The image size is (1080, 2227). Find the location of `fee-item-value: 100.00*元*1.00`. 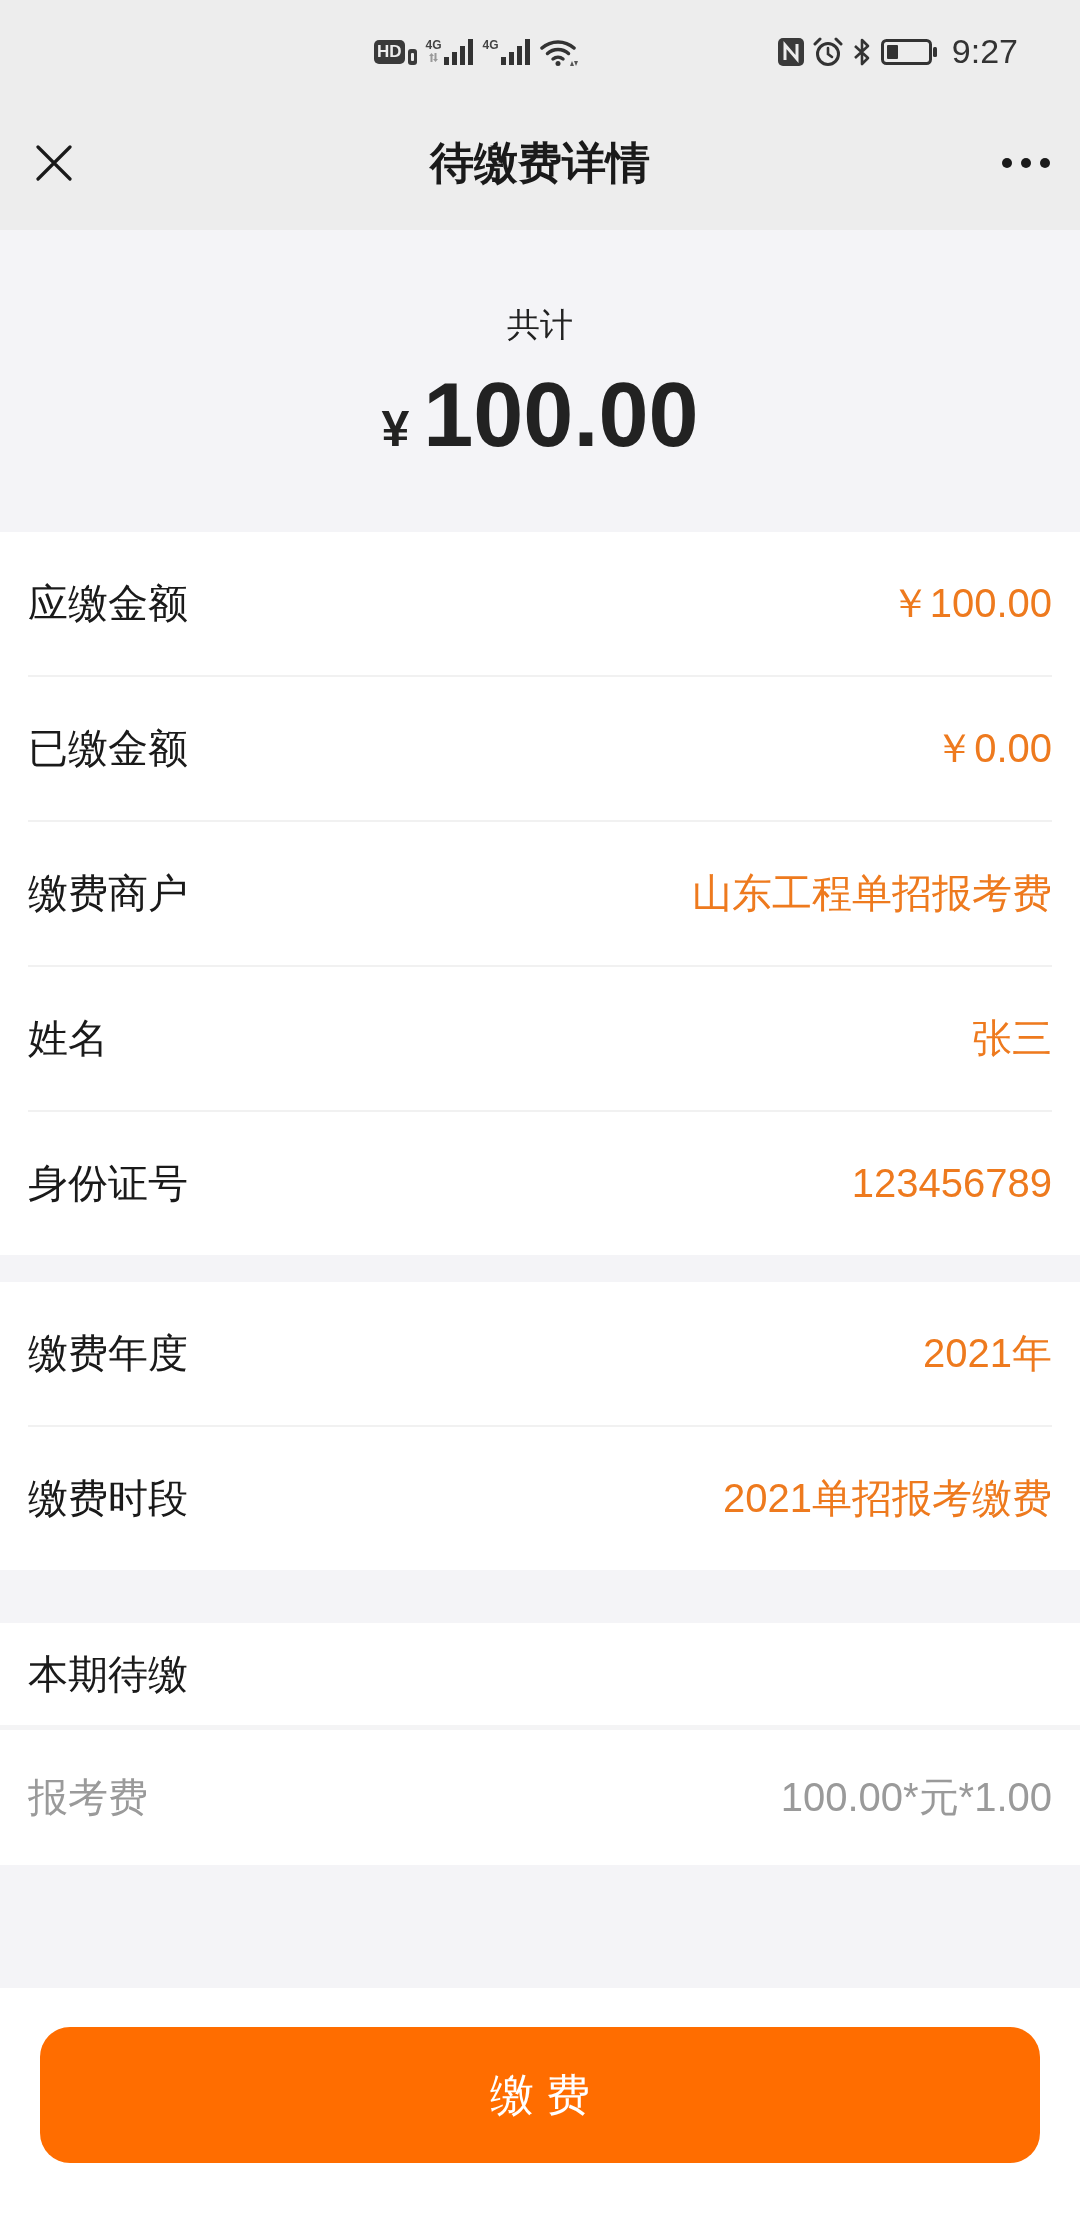

fee-item-value: 100.00*元*1.00 is located at coordinates (916, 1797).